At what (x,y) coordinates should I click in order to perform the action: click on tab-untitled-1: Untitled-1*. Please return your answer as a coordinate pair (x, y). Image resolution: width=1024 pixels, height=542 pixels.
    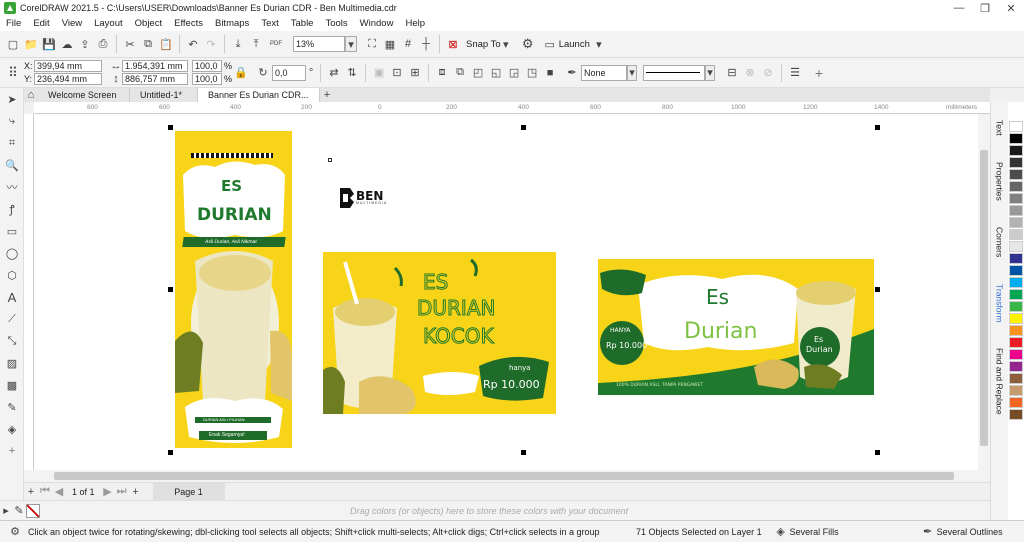
    Looking at the image, I should click on (164, 95).